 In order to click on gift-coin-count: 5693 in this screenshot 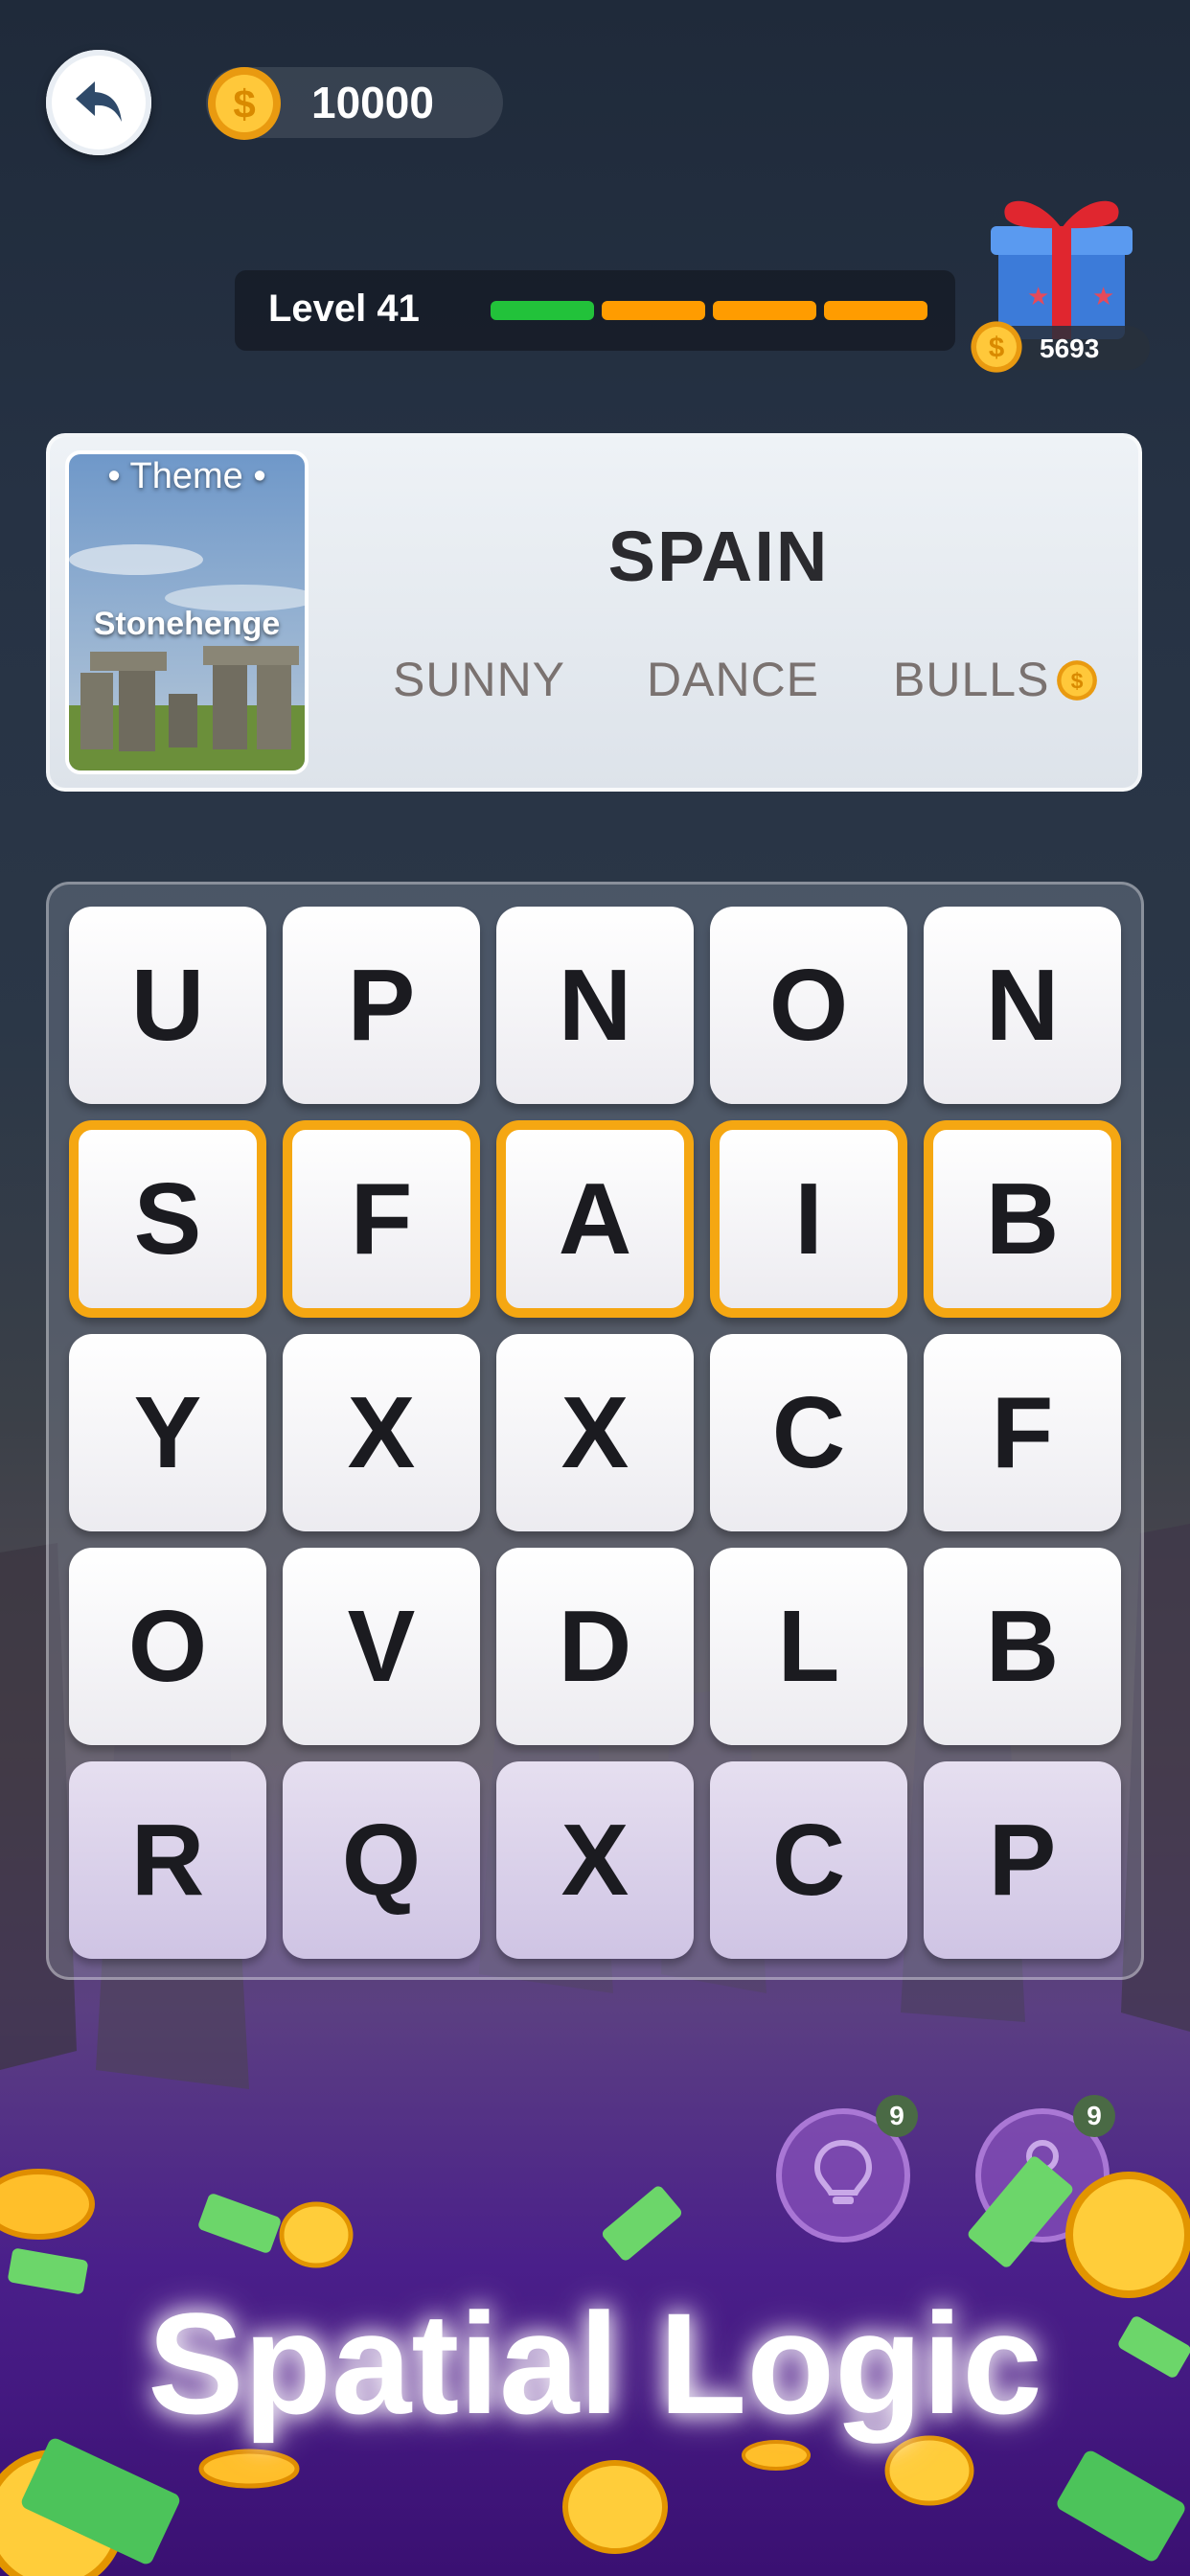, I will do `click(1070, 348)`.